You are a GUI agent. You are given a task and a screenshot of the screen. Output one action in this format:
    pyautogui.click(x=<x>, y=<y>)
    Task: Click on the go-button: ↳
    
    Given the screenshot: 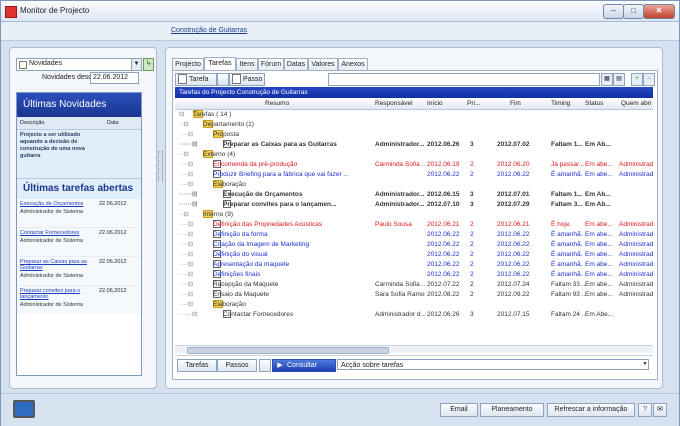 What is the action you would take?
    pyautogui.click(x=148, y=64)
    